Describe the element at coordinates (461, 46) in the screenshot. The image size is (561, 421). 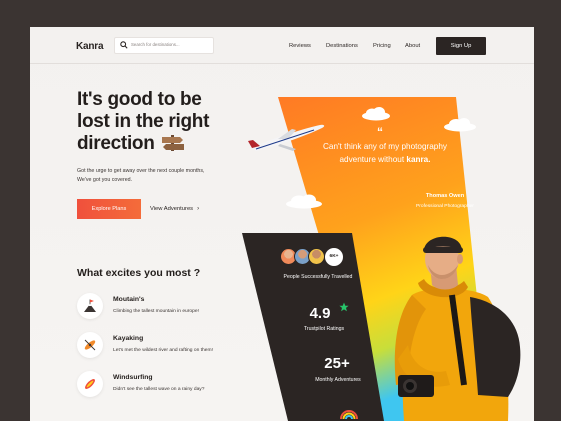
I see `signup-button: Sign Up` at that location.